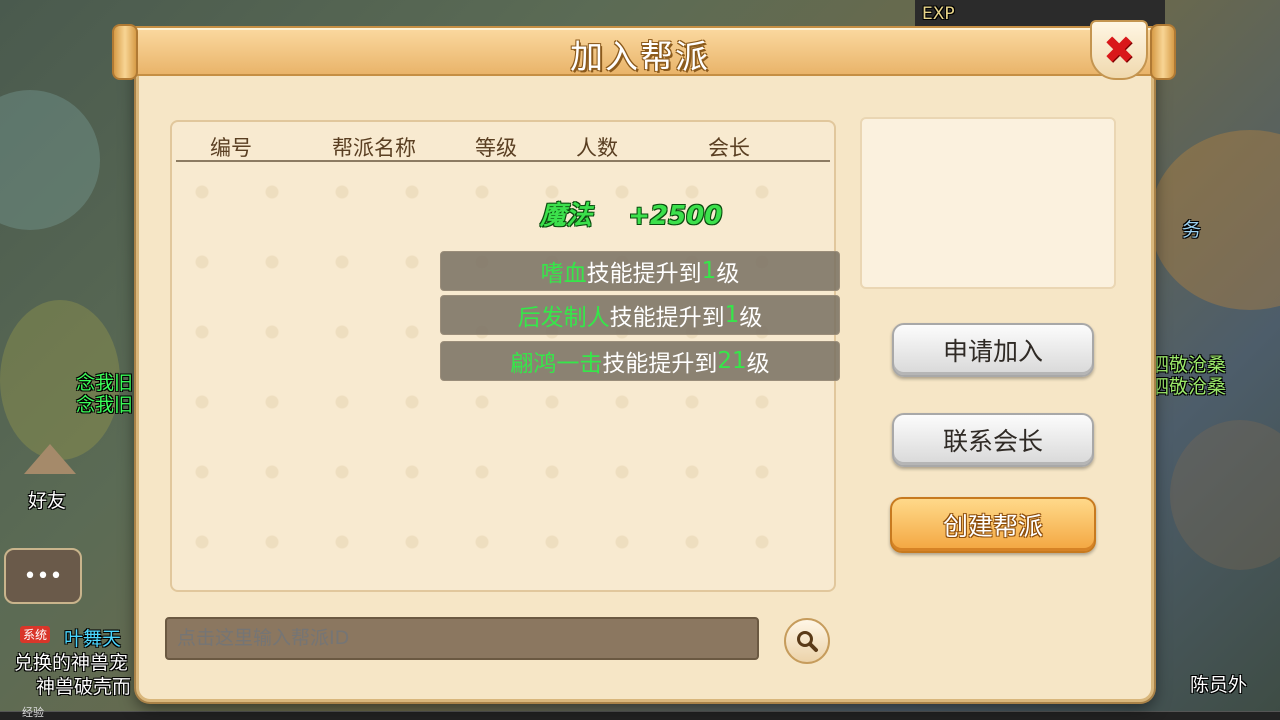  What do you see at coordinates (640, 713) in the screenshot?
I see `exp-bar: 经验` at bounding box center [640, 713].